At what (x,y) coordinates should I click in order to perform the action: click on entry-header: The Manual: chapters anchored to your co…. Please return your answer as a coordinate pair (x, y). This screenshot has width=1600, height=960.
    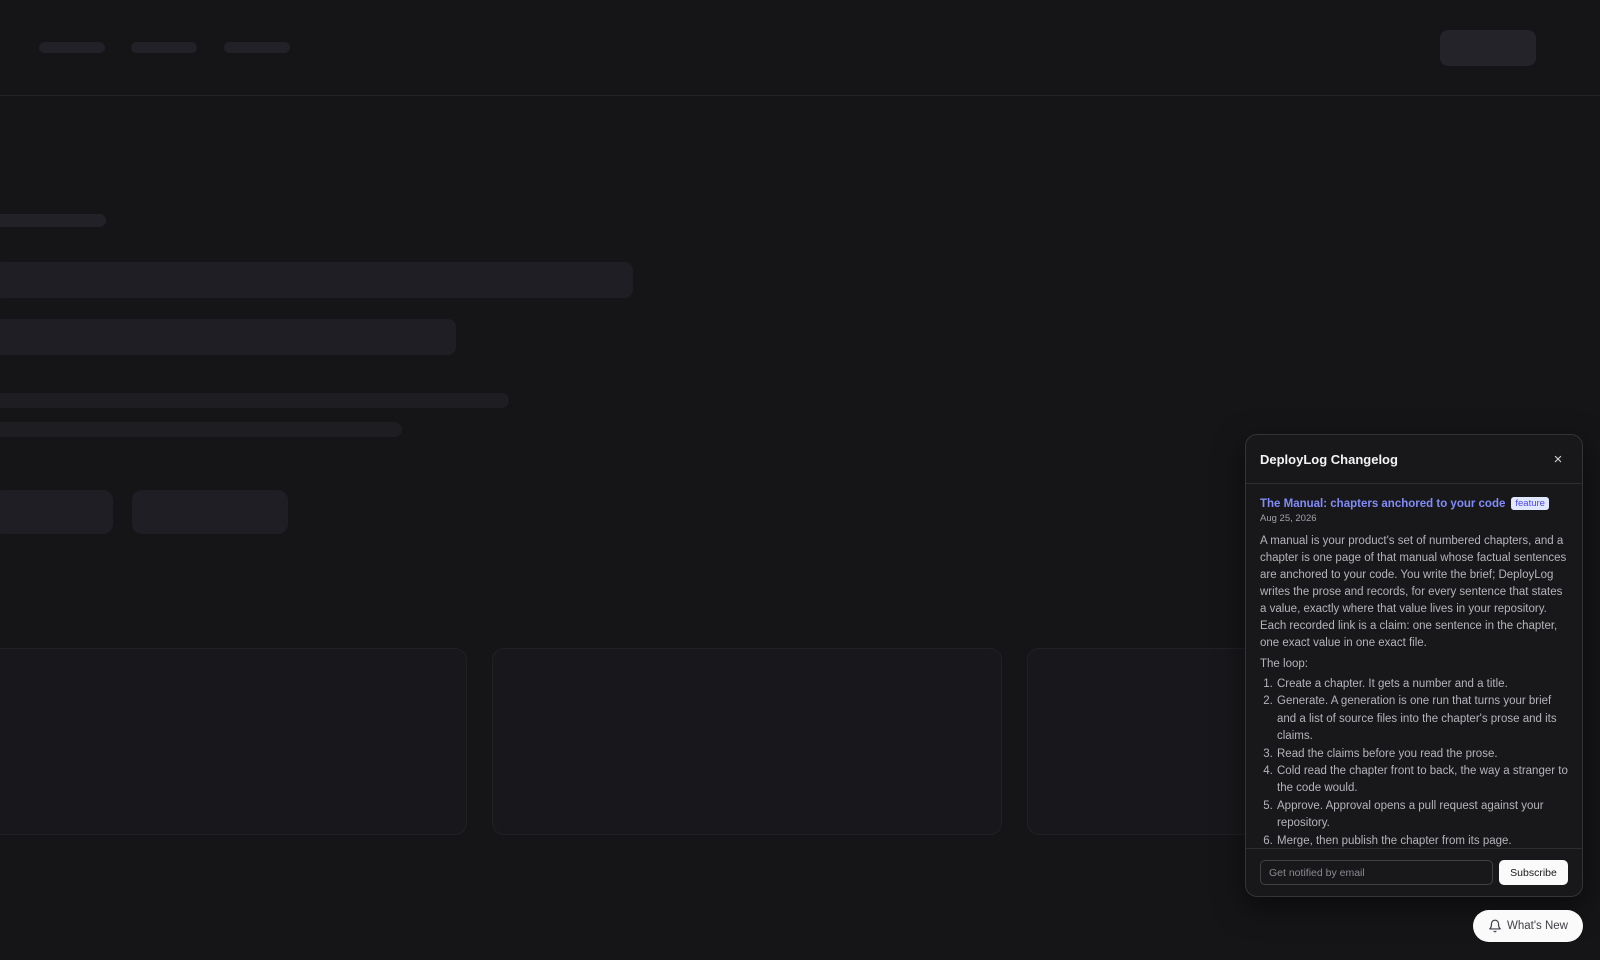
    Looking at the image, I should click on (1414, 503).